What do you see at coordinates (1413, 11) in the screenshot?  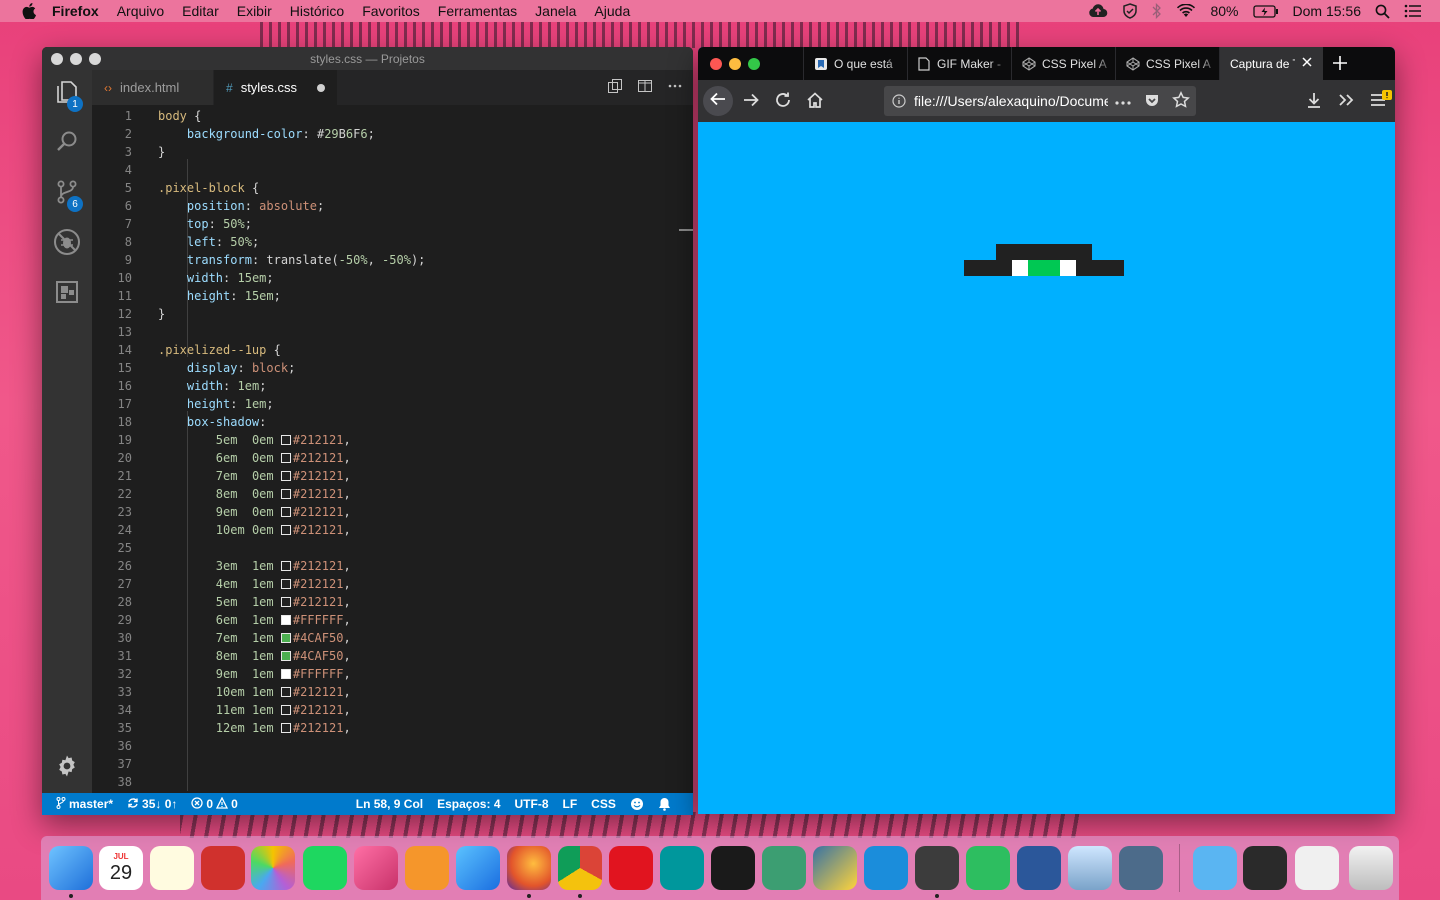 I see `notification-center-icon` at bounding box center [1413, 11].